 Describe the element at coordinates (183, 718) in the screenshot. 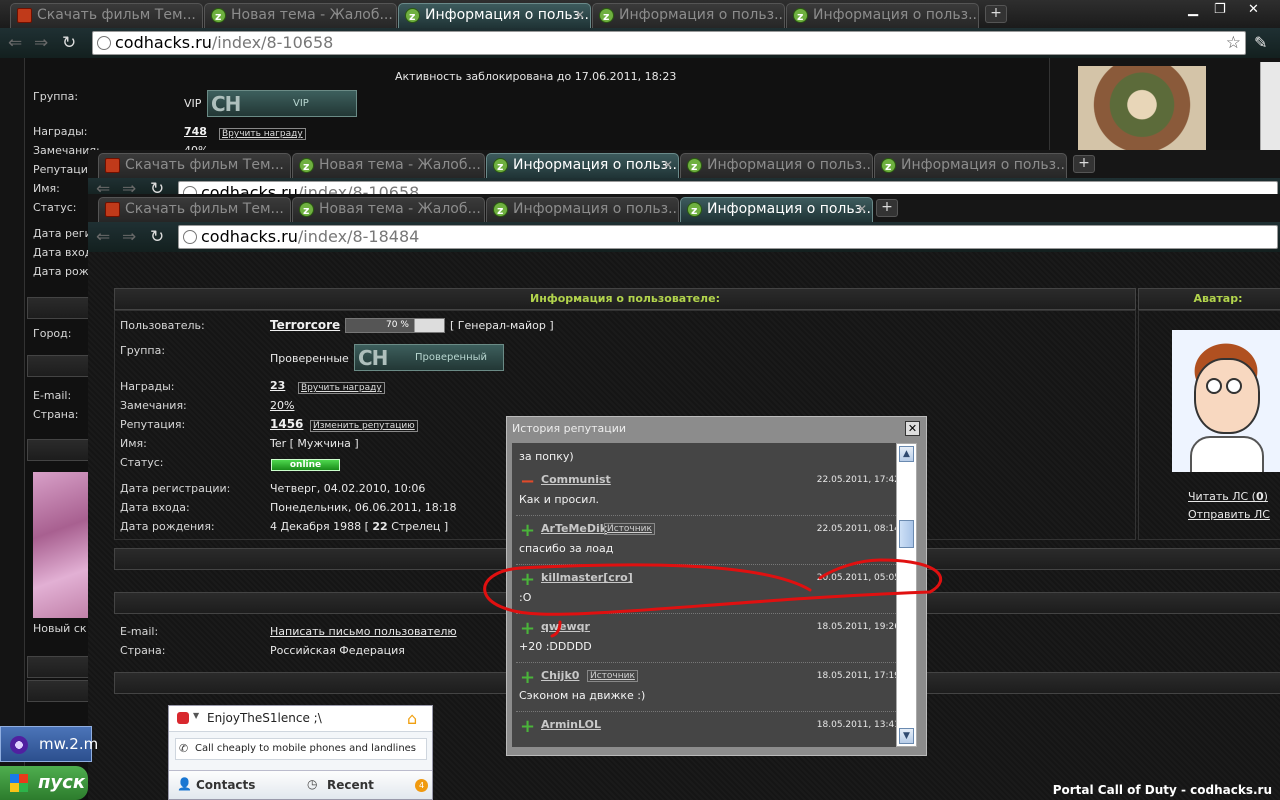

I see `skype-status-icon` at that location.